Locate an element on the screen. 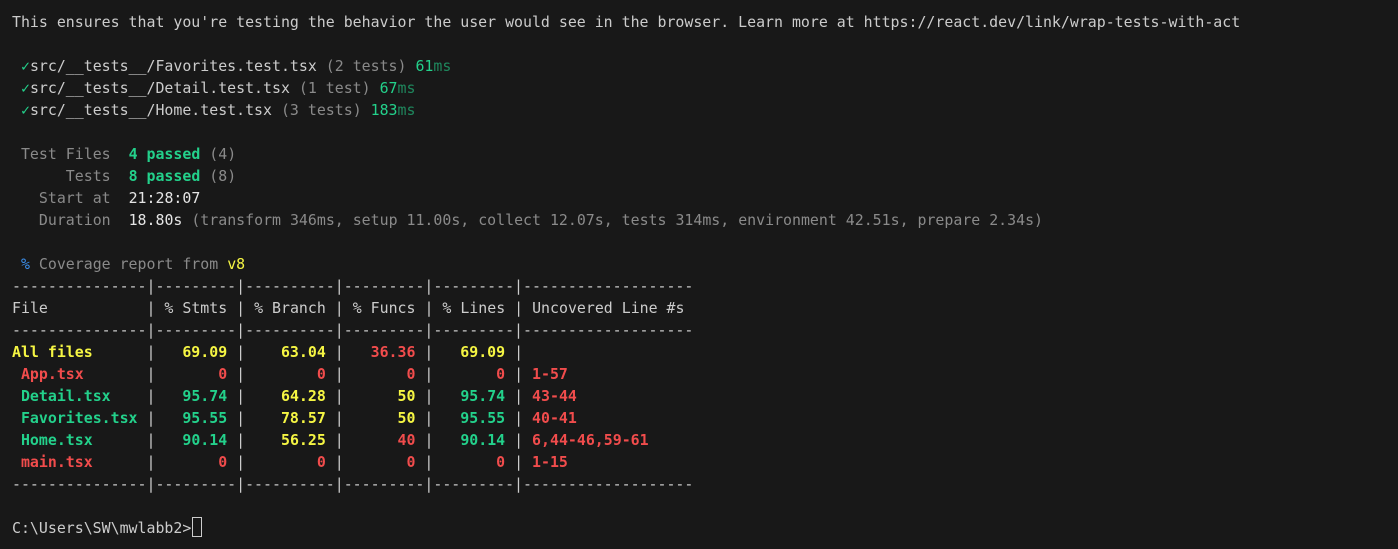  summary-label: Start at is located at coordinates (74, 198).